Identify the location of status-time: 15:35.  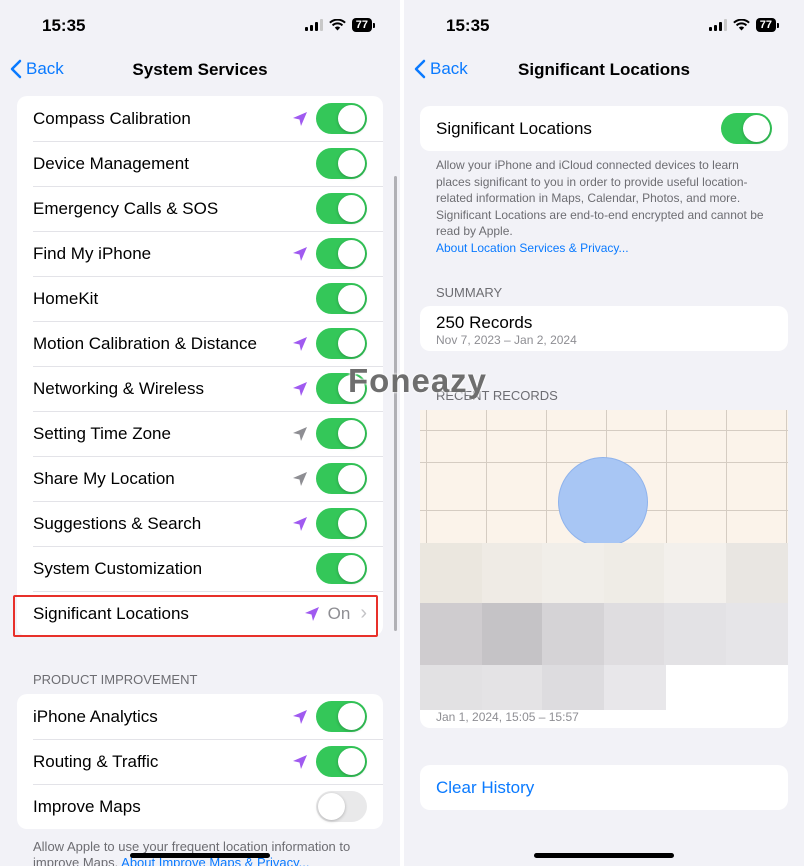
(468, 25).